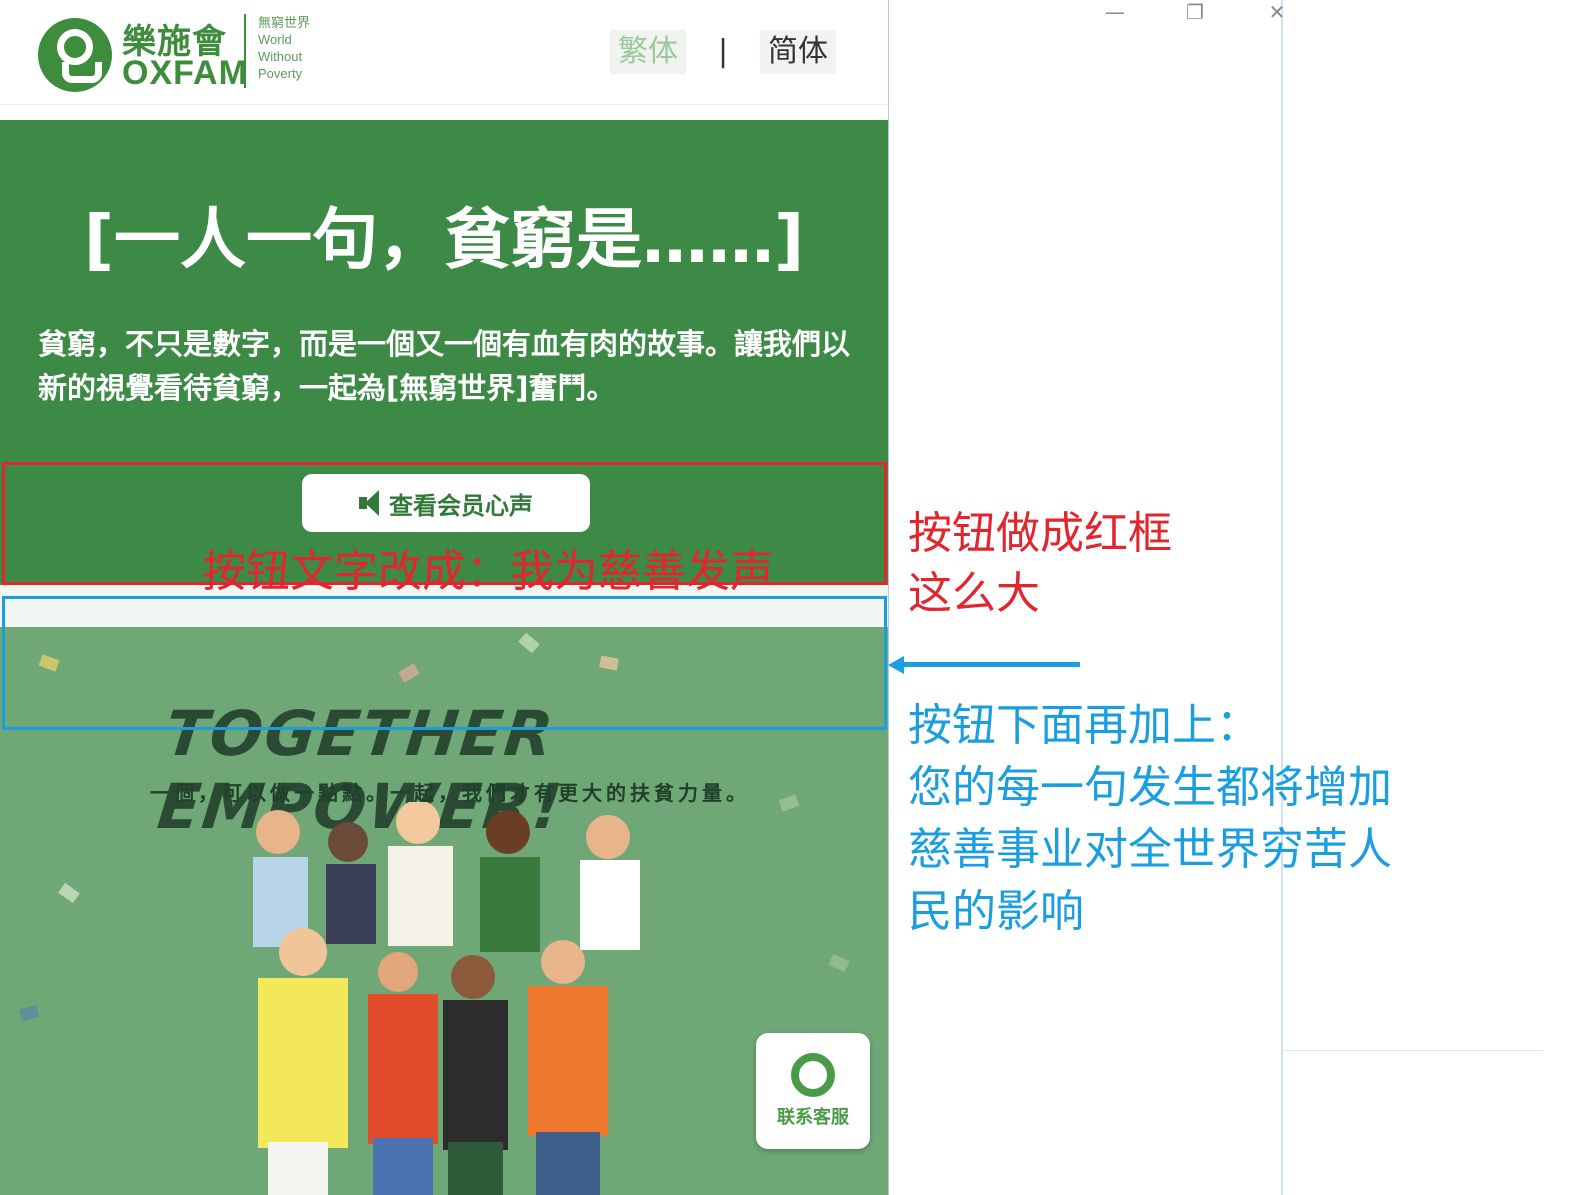 The width and height of the screenshot is (1596, 1195). I want to click on tagline-line: Without, so click(280, 56).